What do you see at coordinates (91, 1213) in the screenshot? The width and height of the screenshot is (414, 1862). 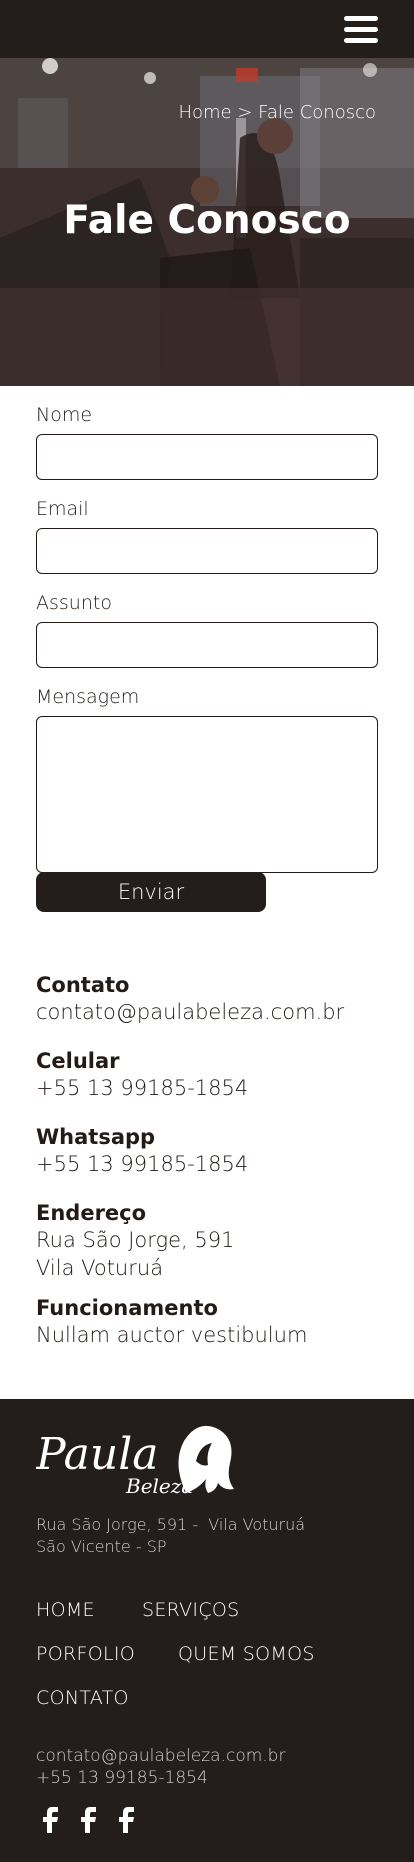 I see `address-heading: Endereço` at bounding box center [91, 1213].